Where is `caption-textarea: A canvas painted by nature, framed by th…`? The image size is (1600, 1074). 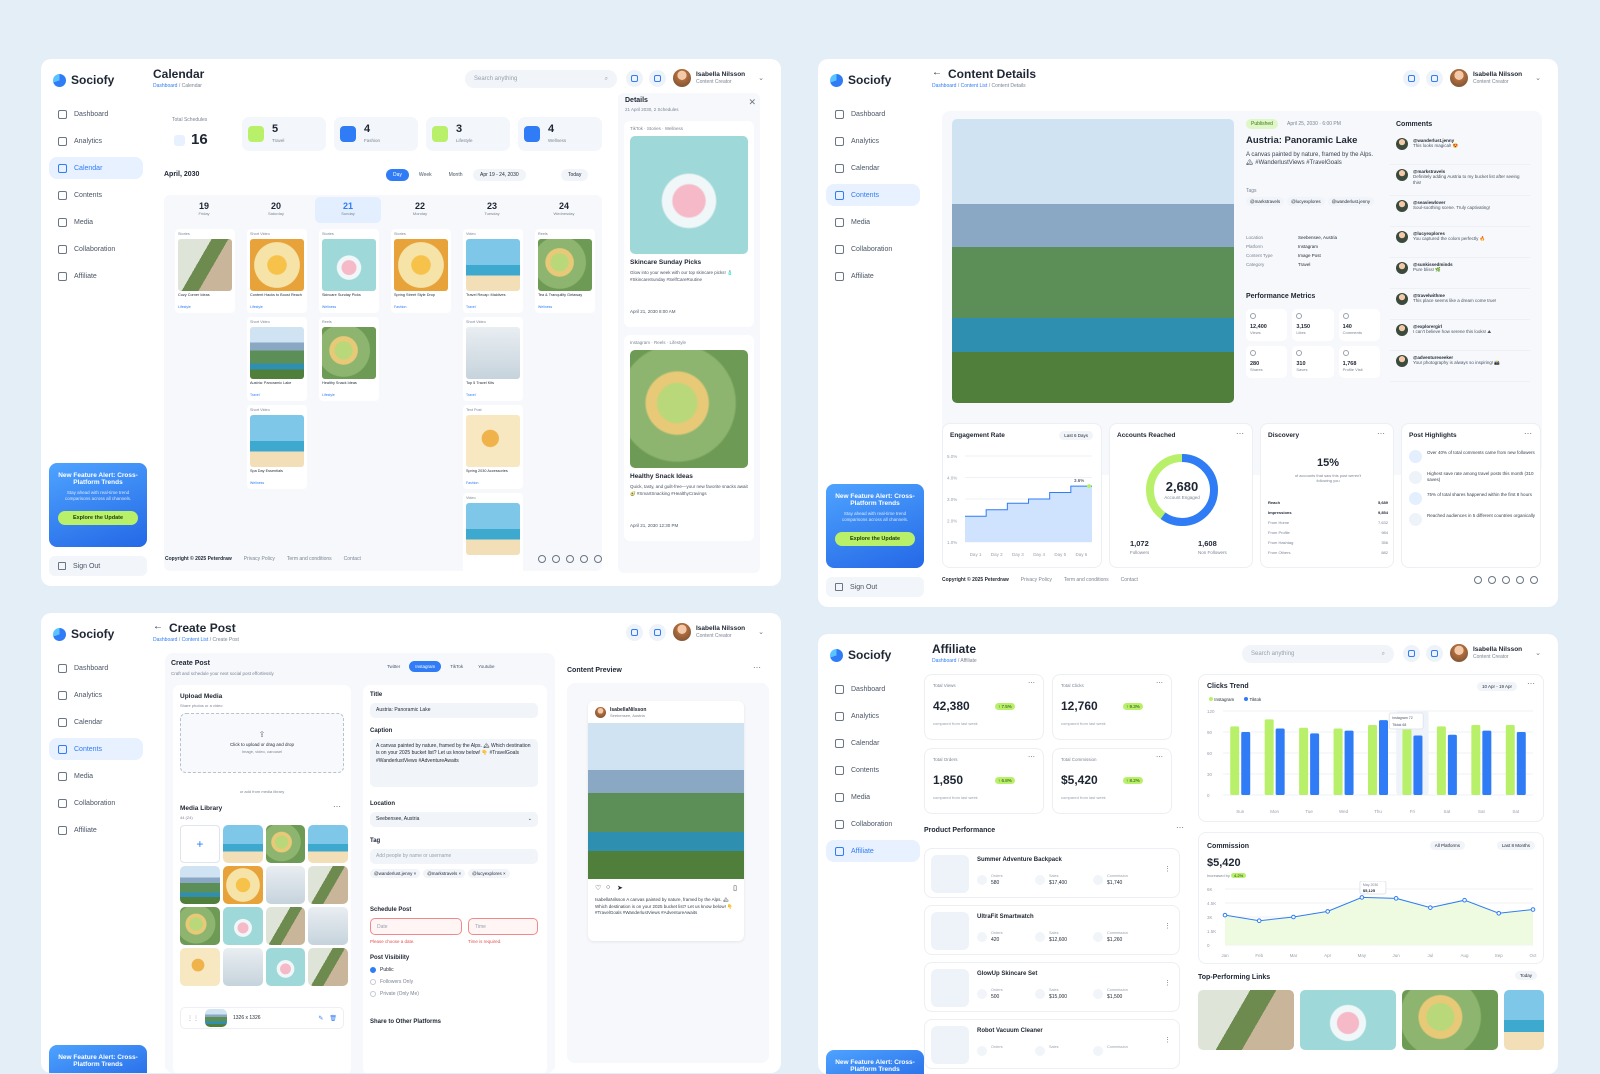
caption-textarea: A canvas painted by nature, framed by th… is located at coordinates (454, 763).